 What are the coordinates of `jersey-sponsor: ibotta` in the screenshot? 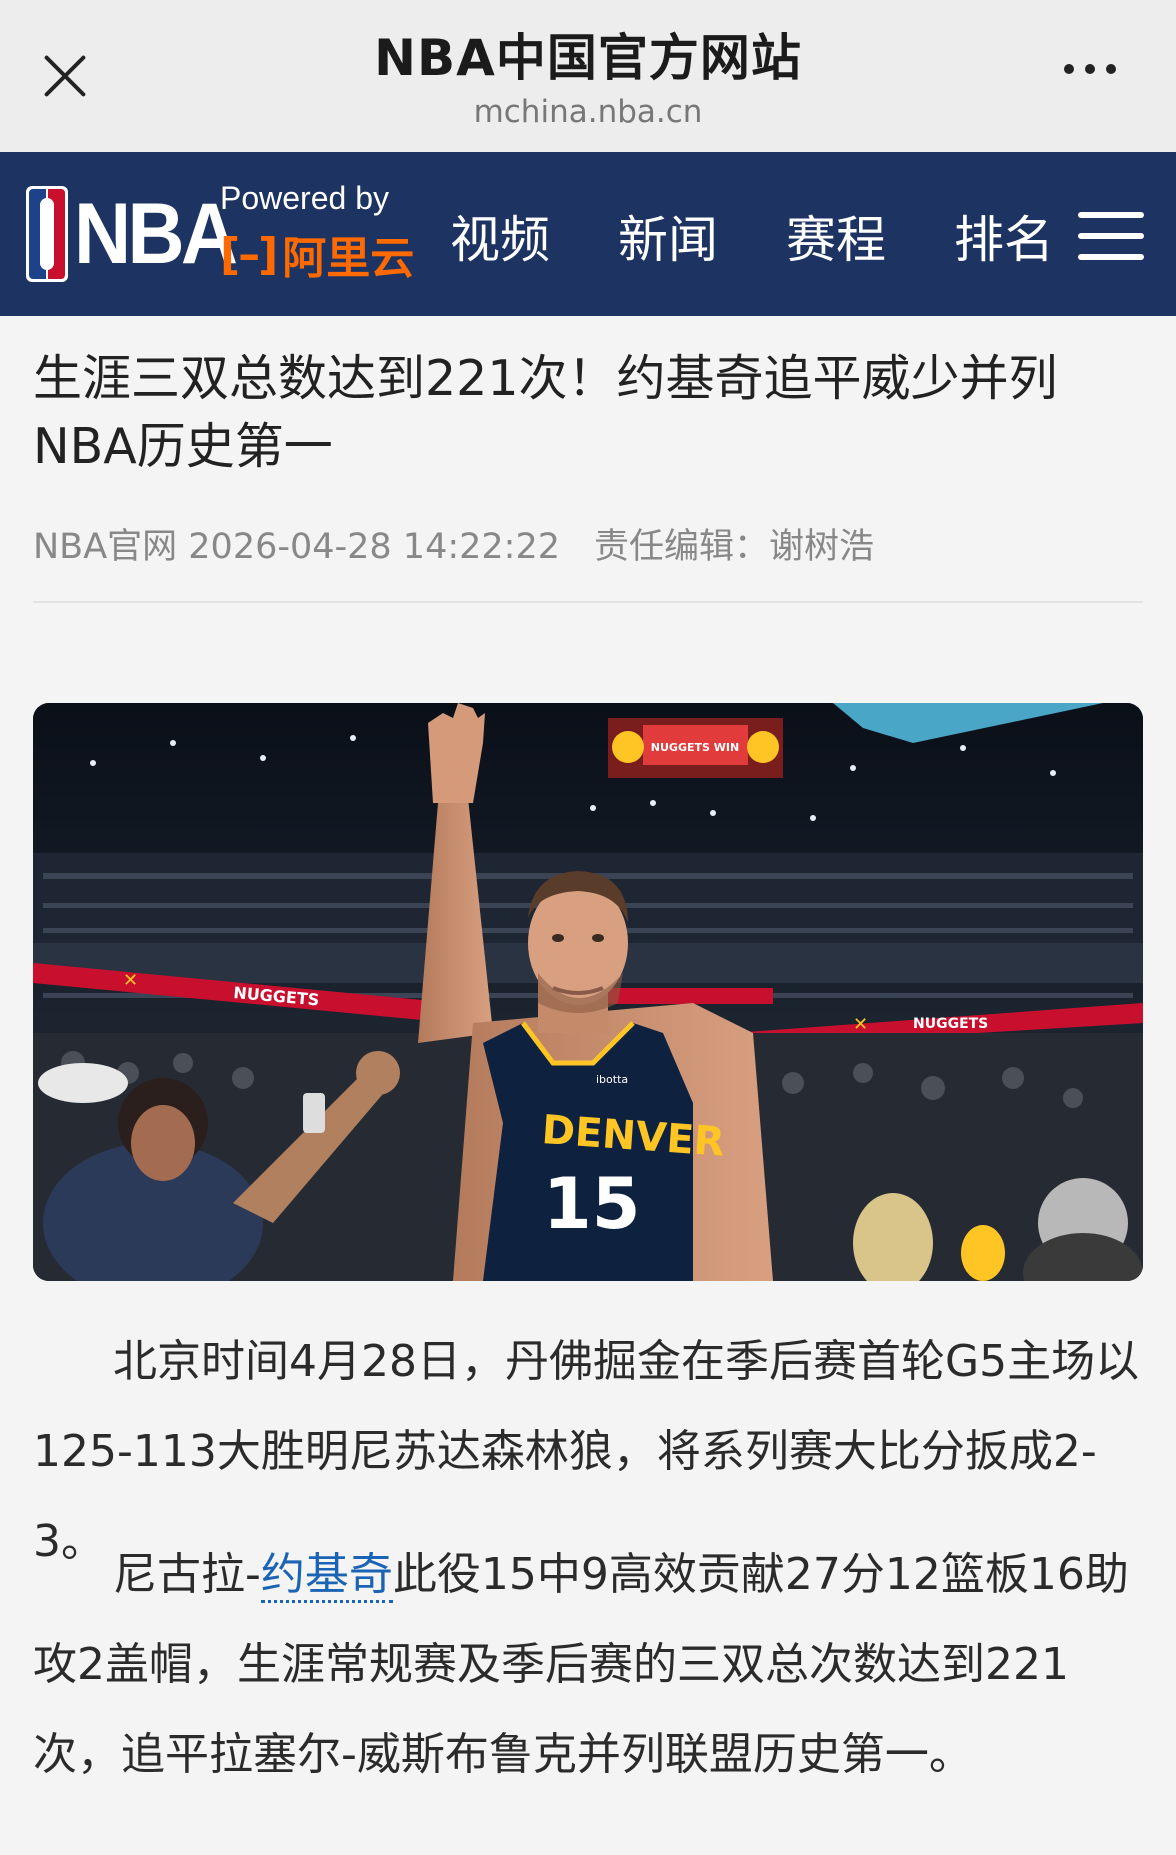 It's located at (612, 1079).